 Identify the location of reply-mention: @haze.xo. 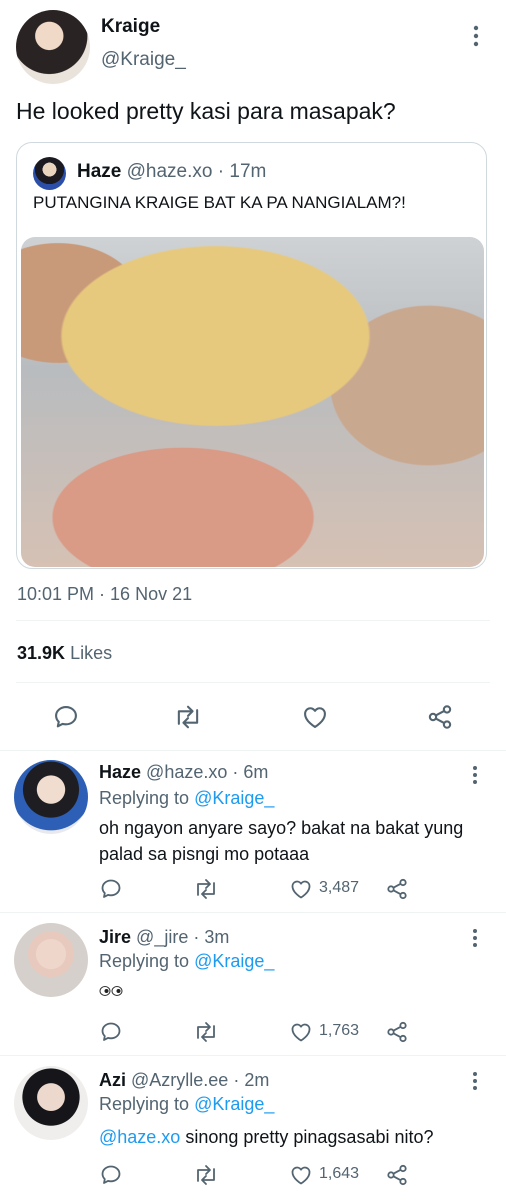
(139, 1137).